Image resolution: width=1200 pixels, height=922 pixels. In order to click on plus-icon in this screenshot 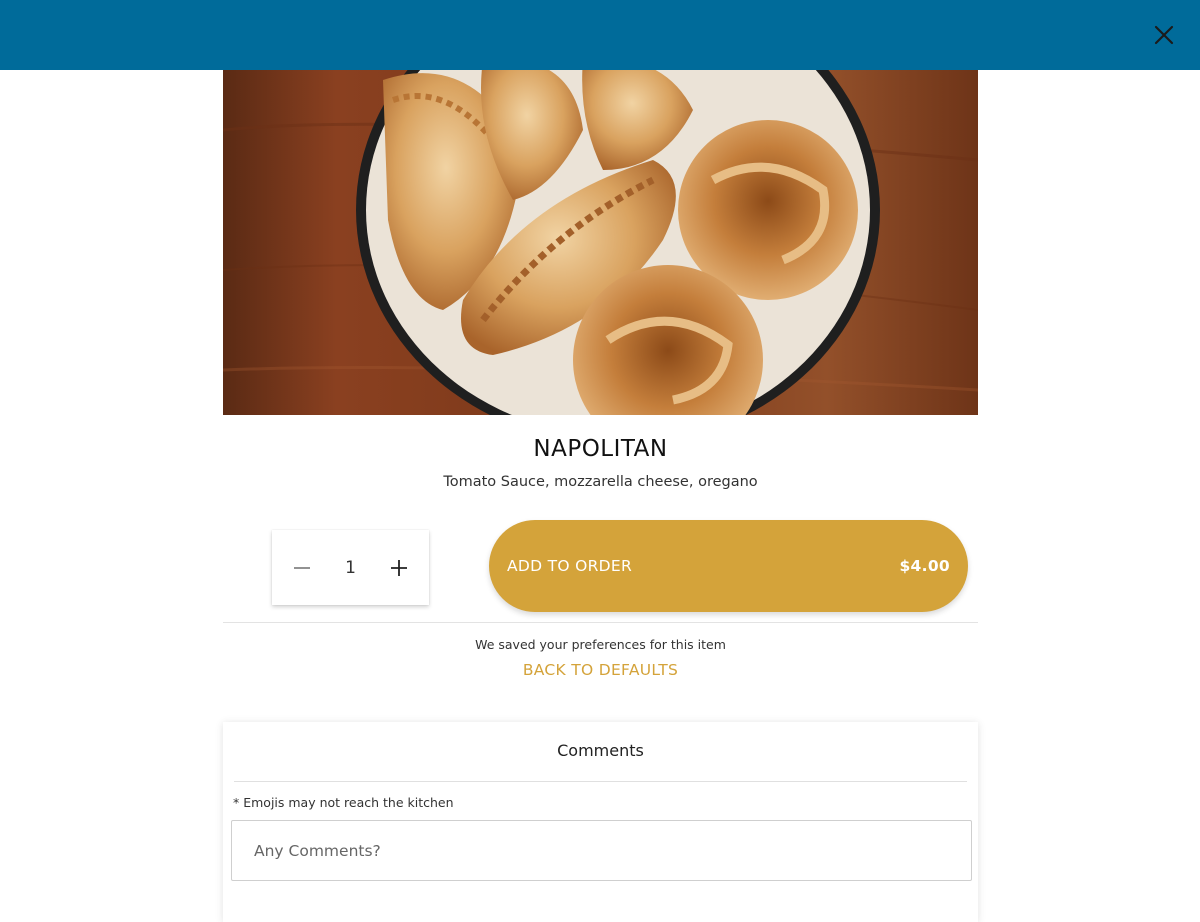, I will do `click(398, 567)`.